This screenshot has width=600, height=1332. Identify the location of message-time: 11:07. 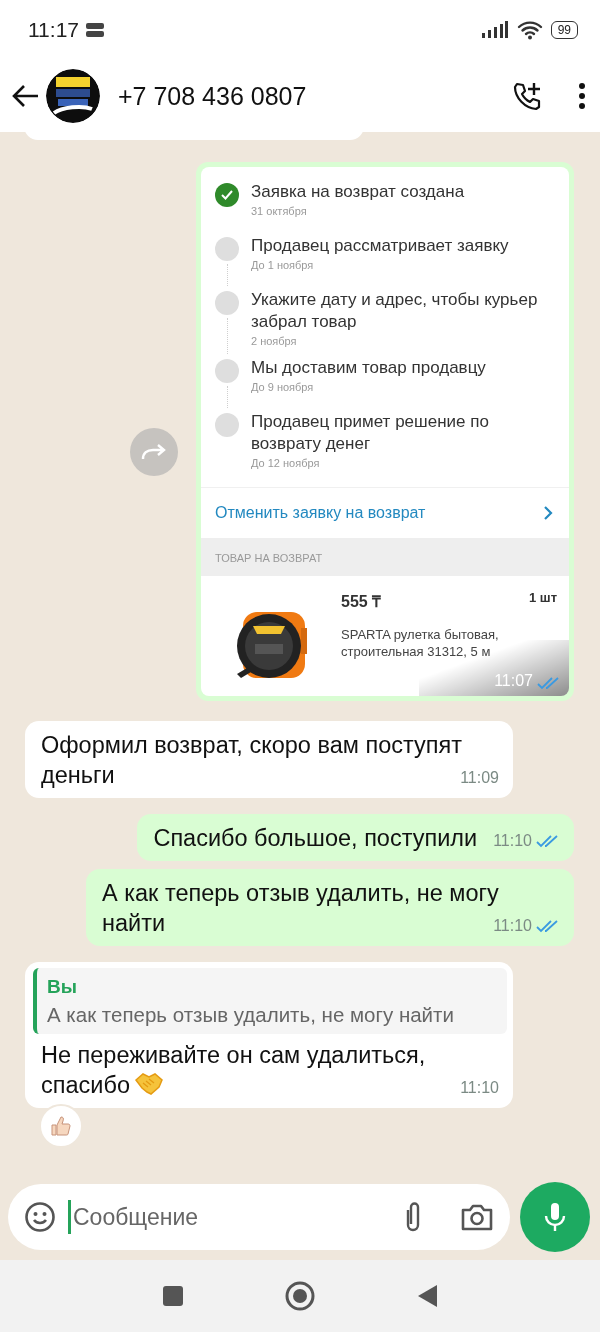
(513, 681).